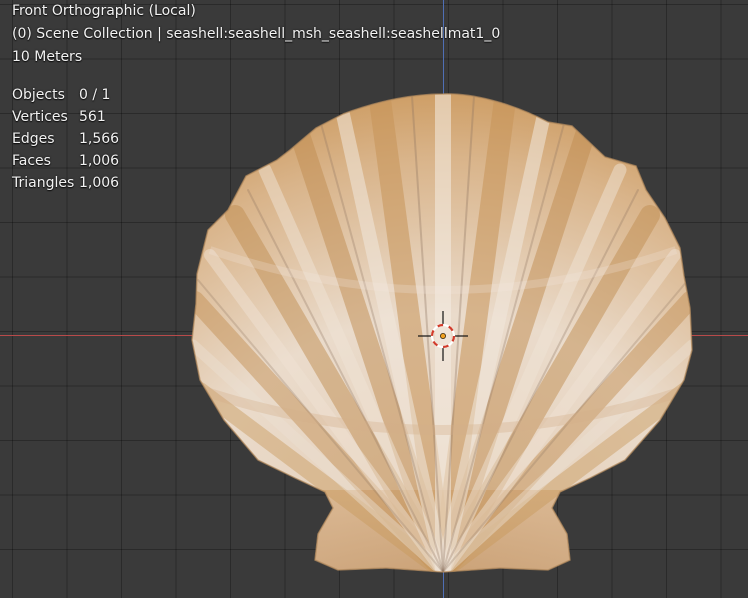  What do you see at coordinates (33, 139) in the screenshot?
I see `stat-label: Edges` at bounding box center [33, 139].